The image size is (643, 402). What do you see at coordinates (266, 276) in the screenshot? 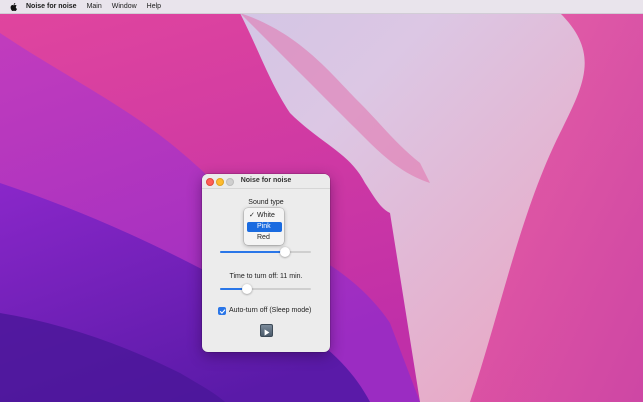
I see `timer-label: Time to turn off: 11 min.` at bounding box center [266, 276].